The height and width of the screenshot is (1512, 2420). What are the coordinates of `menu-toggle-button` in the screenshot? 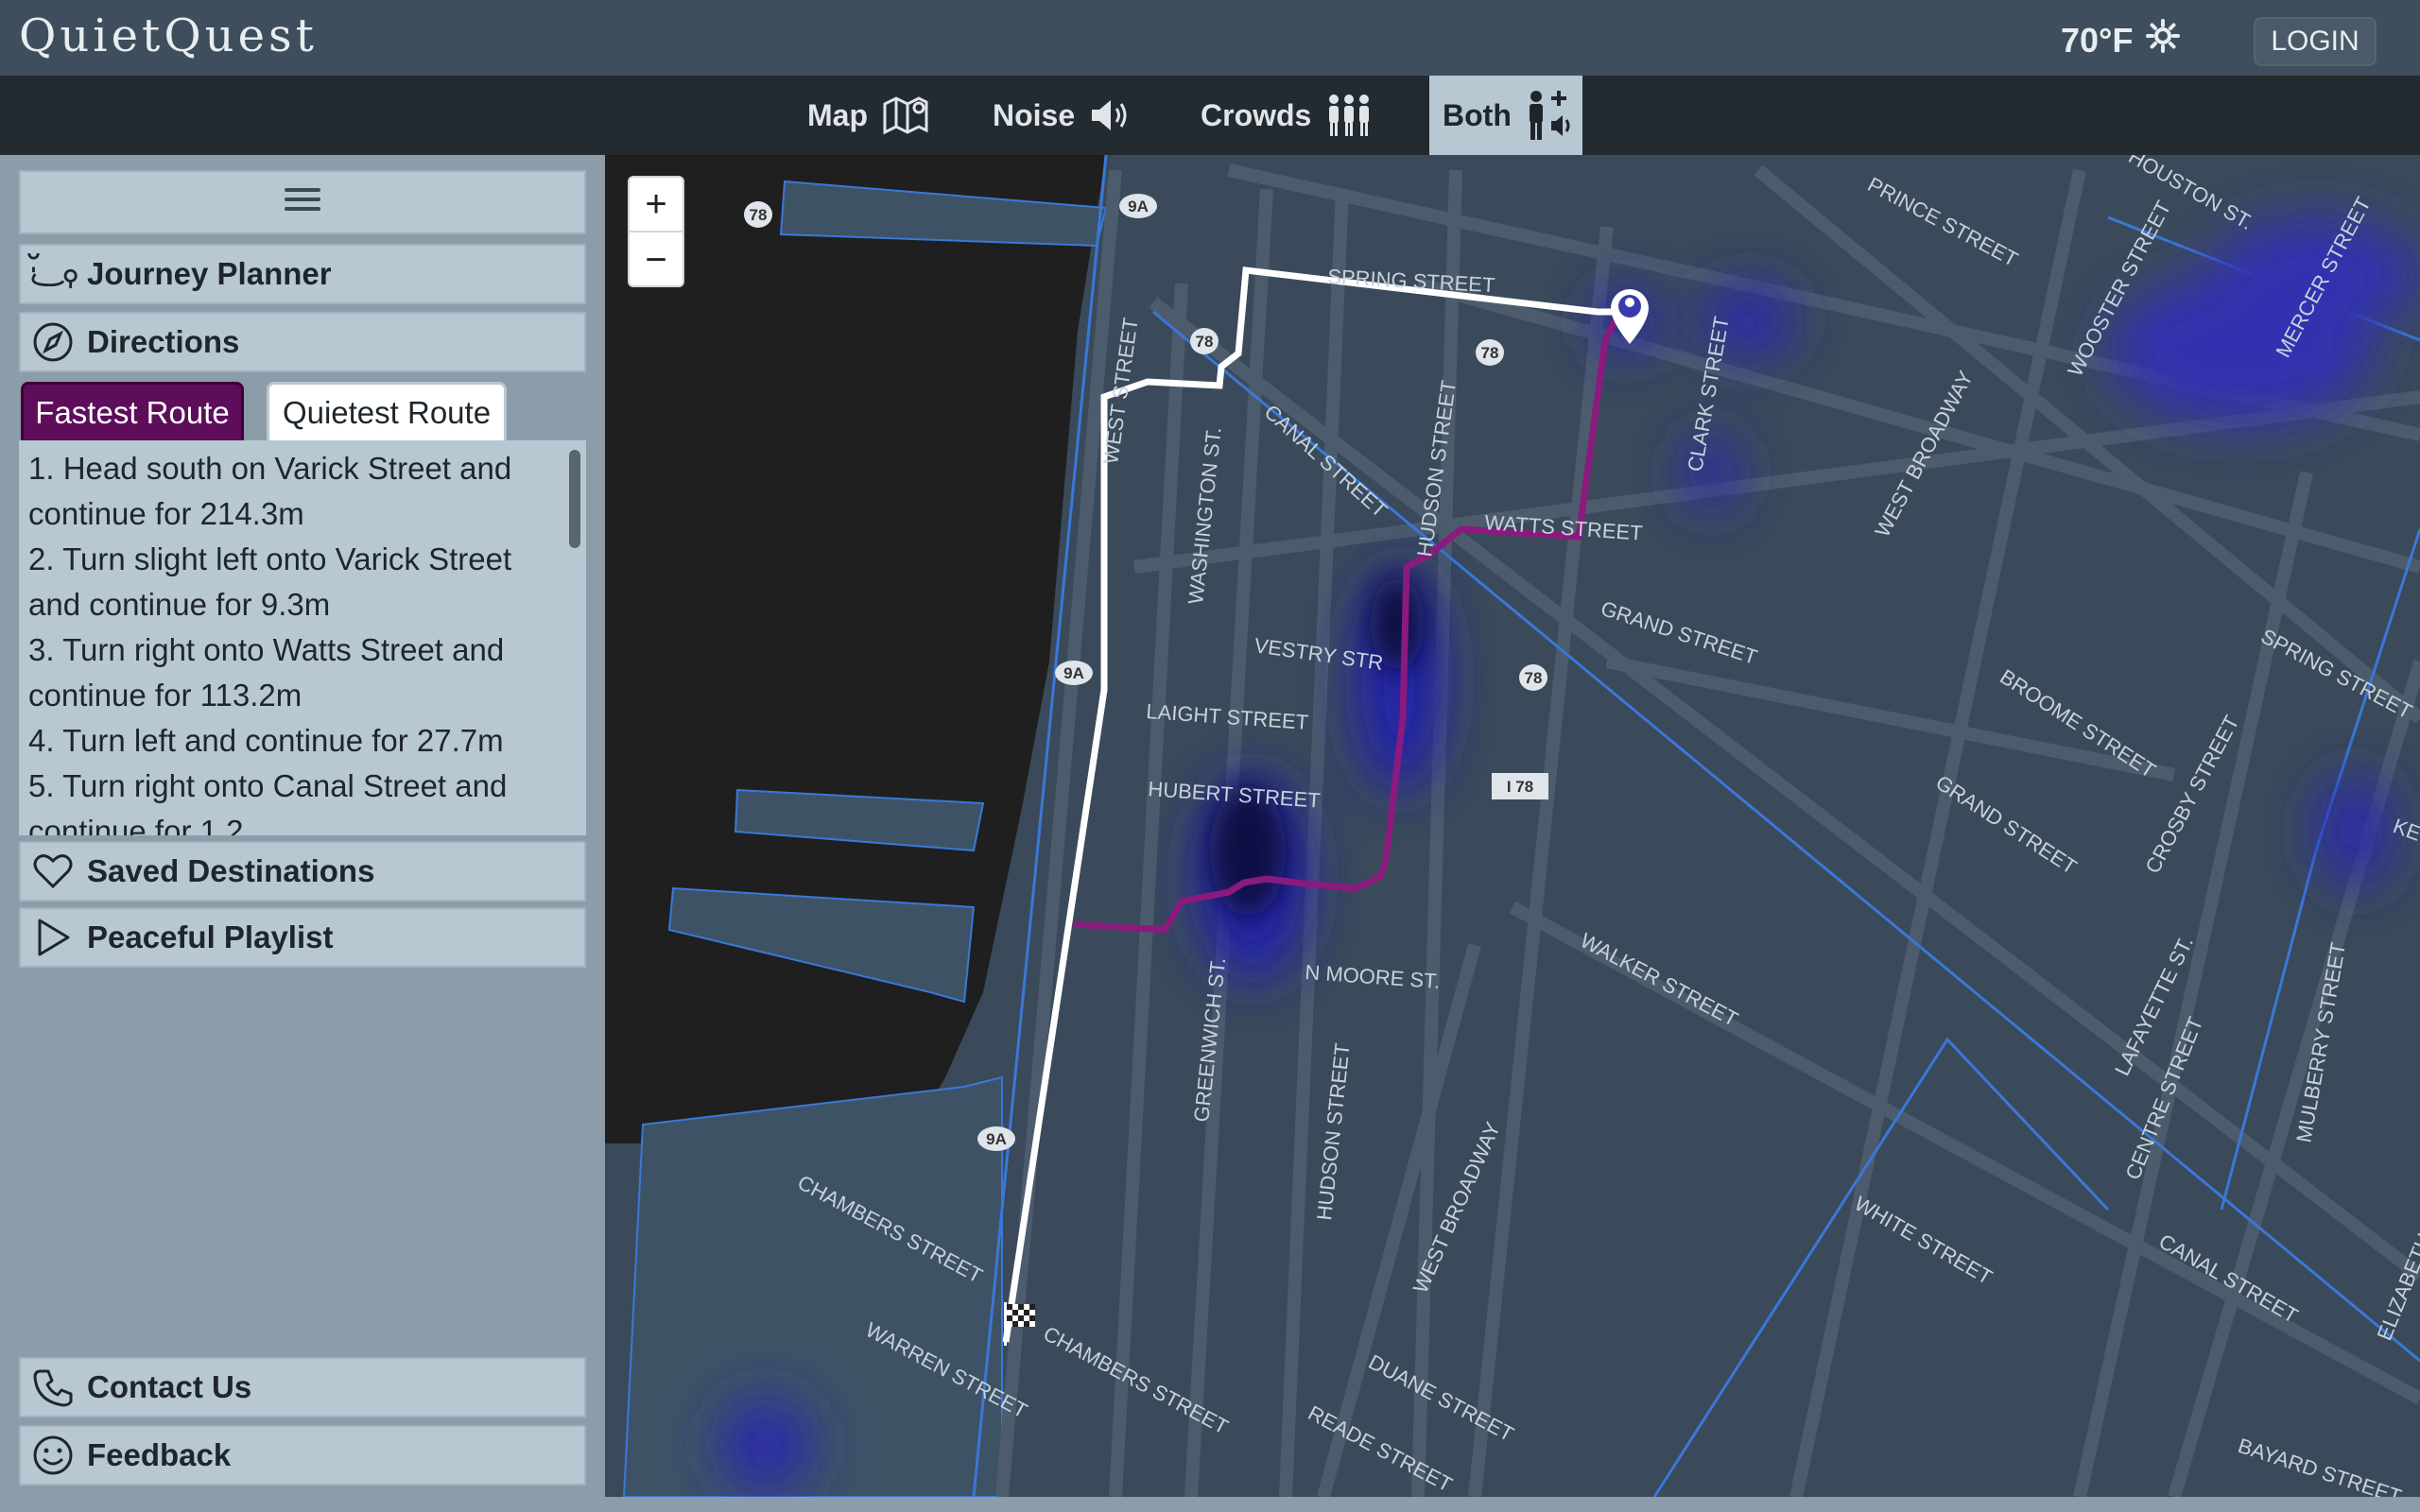 It's located at (302, 202).